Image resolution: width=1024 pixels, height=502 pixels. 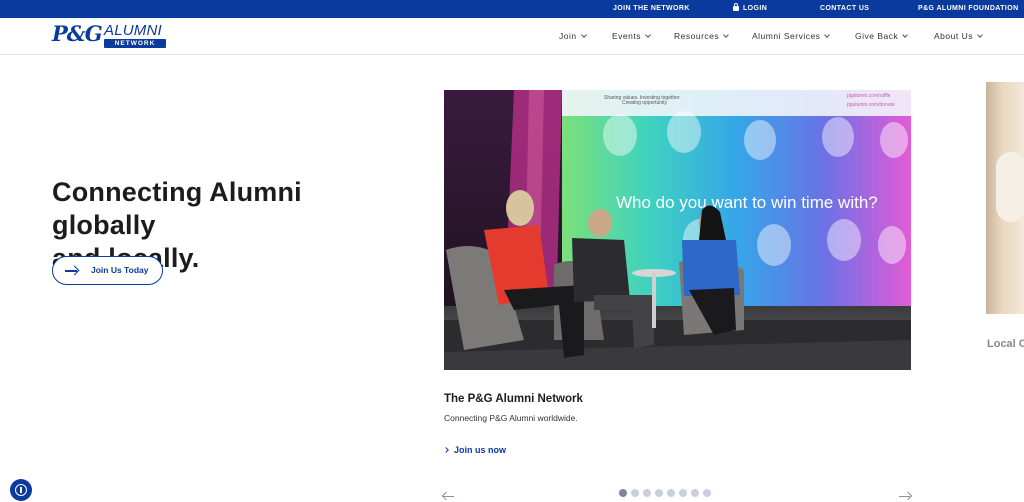 I want to click on join-us-today-button: Join Us Today, so click(x=107, y=270).